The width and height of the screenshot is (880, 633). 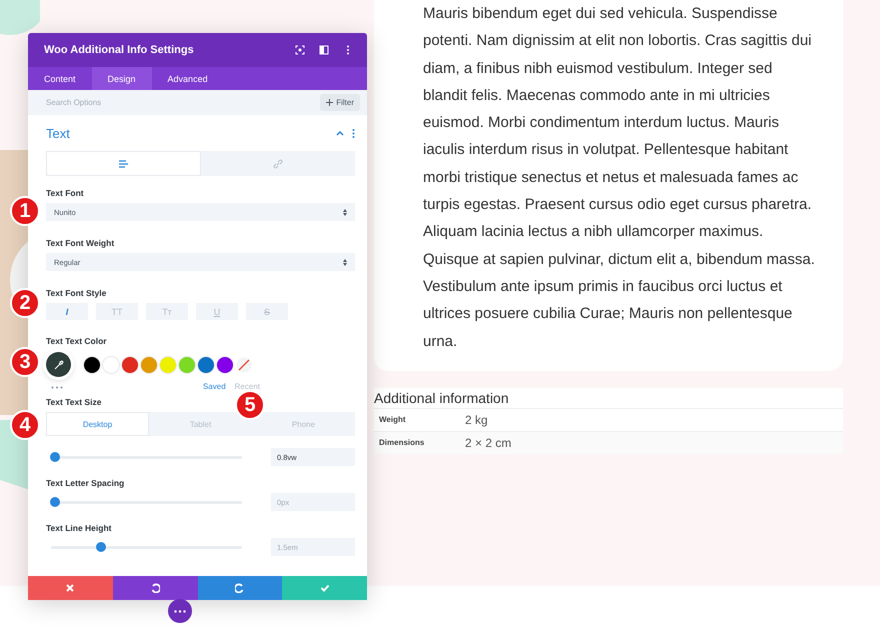 I want to click on panel-tab: Design, so click(x=122, y=78).